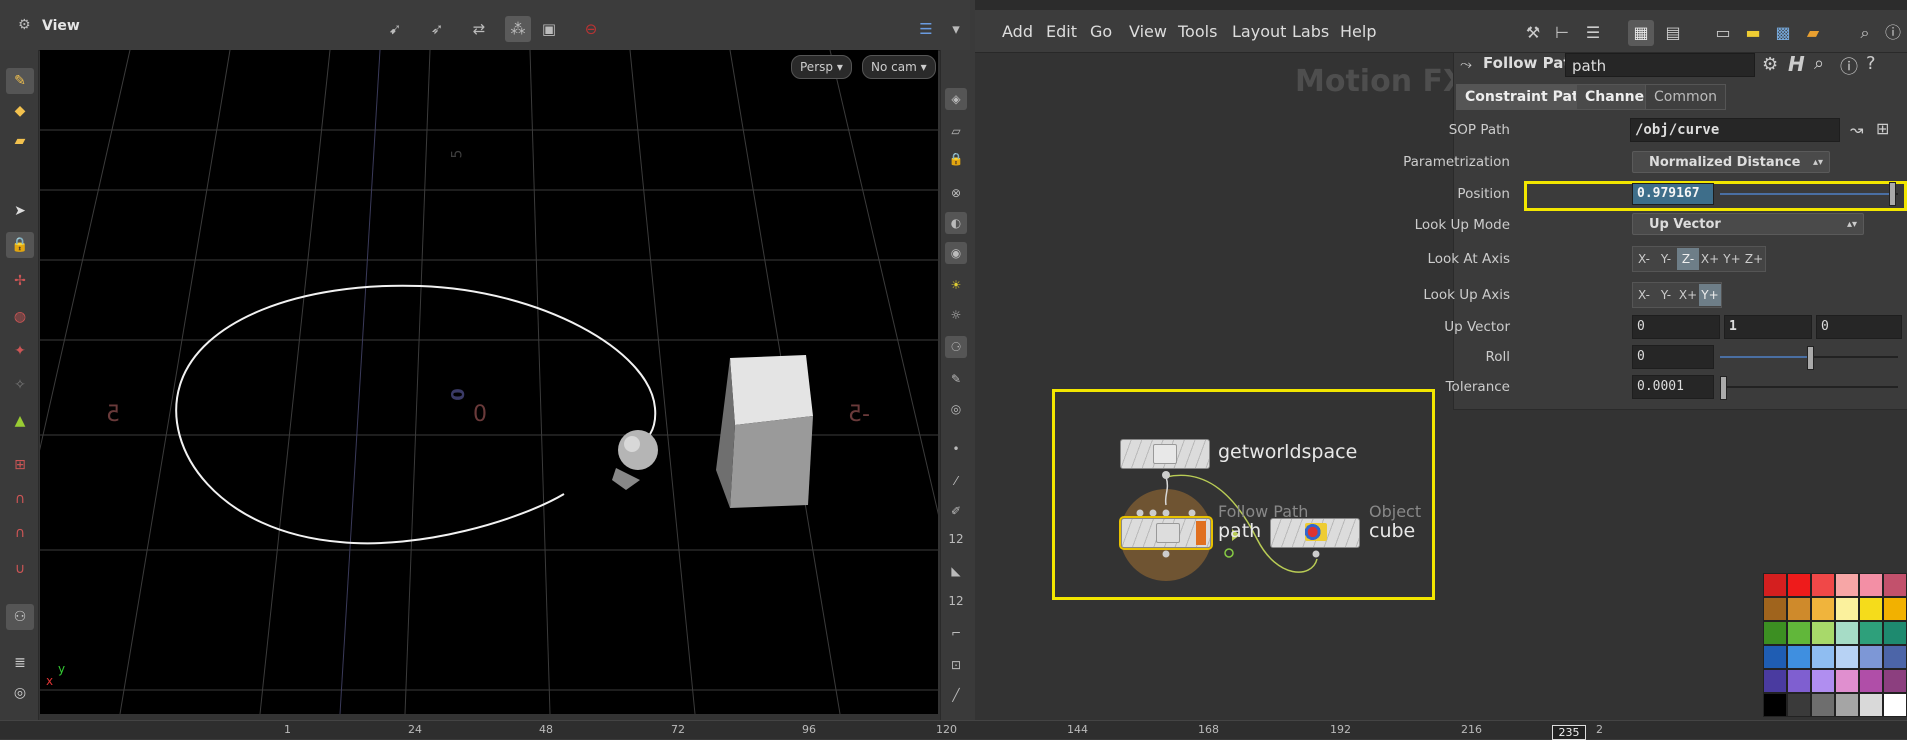  I want to click on node-chooser-icon: ⊞, so click(1882, 128).